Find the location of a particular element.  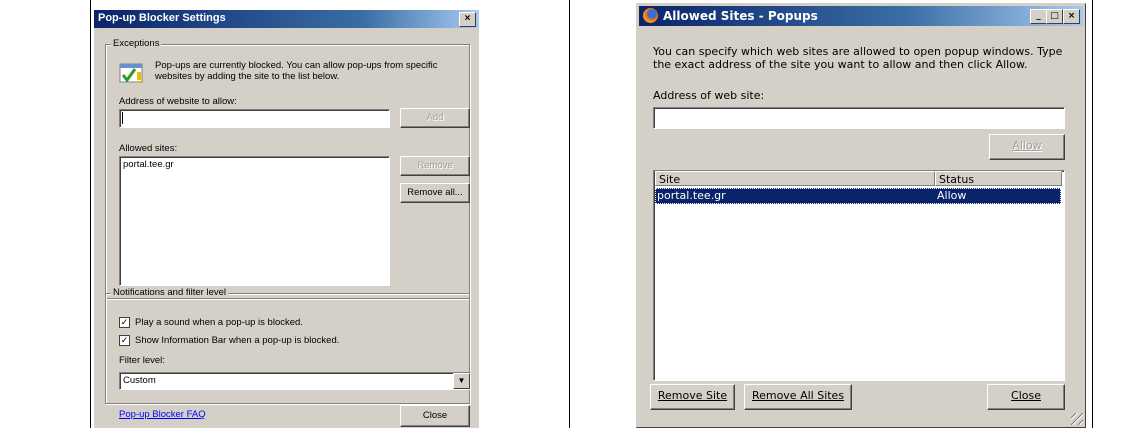

exceptions-label: Exceptions is located at coordinates (136, 43).